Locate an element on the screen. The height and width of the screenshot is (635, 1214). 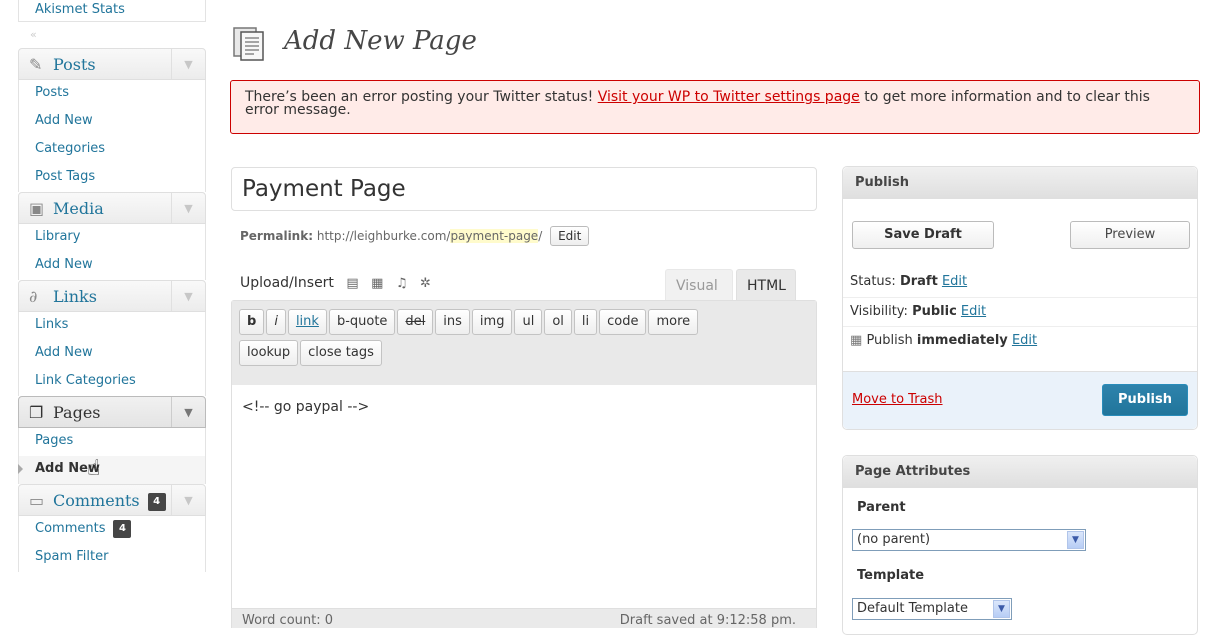
menu-links-header: ∂ Links ▼ is located at coordinates (112, 296).